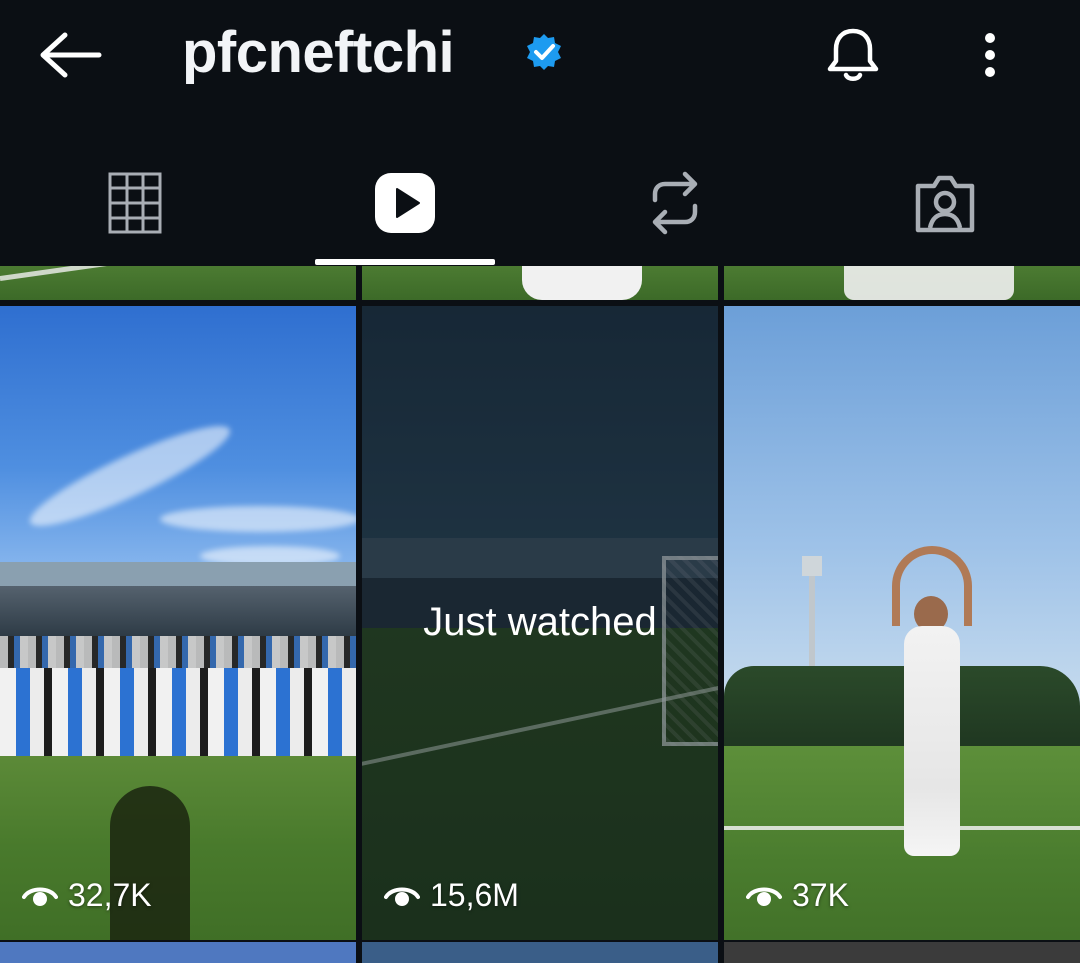 The height and width of the screenshot is (963, 1080). What do you see at coordinates (110, 895) in the screenshot?
I see `view-count-label: 32,7K` at bounding box center [110, 895].